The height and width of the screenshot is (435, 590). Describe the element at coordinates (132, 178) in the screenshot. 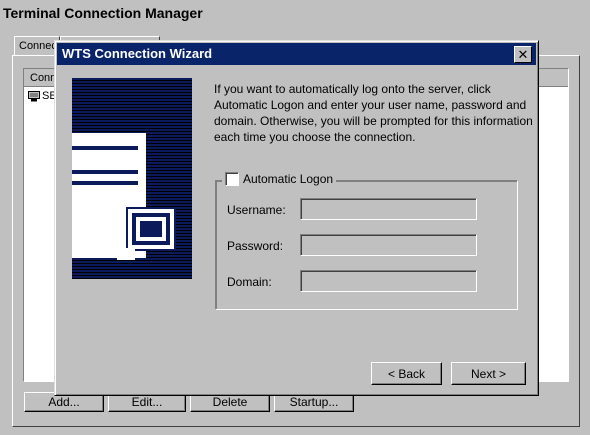

I see `terminal-wizard-graphic` at that location.